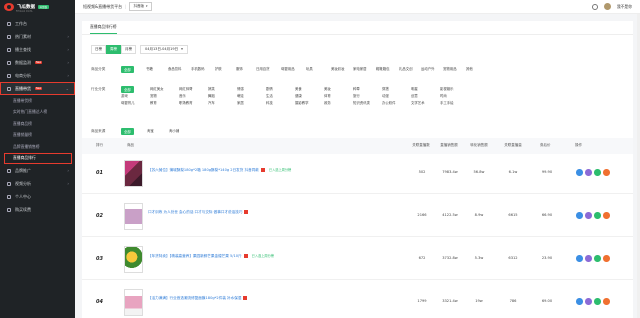  Describe the element at coordinates (383, 68) in the screenshot. I see `filter-option: 鞋靴箱包` at that location.